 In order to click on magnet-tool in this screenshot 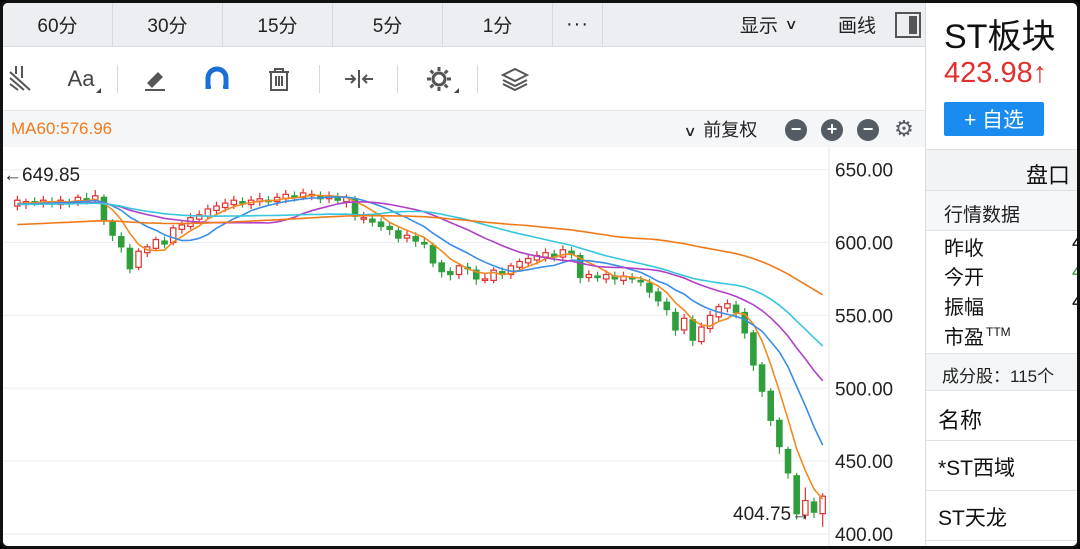, I will do `click(217, 79)`.